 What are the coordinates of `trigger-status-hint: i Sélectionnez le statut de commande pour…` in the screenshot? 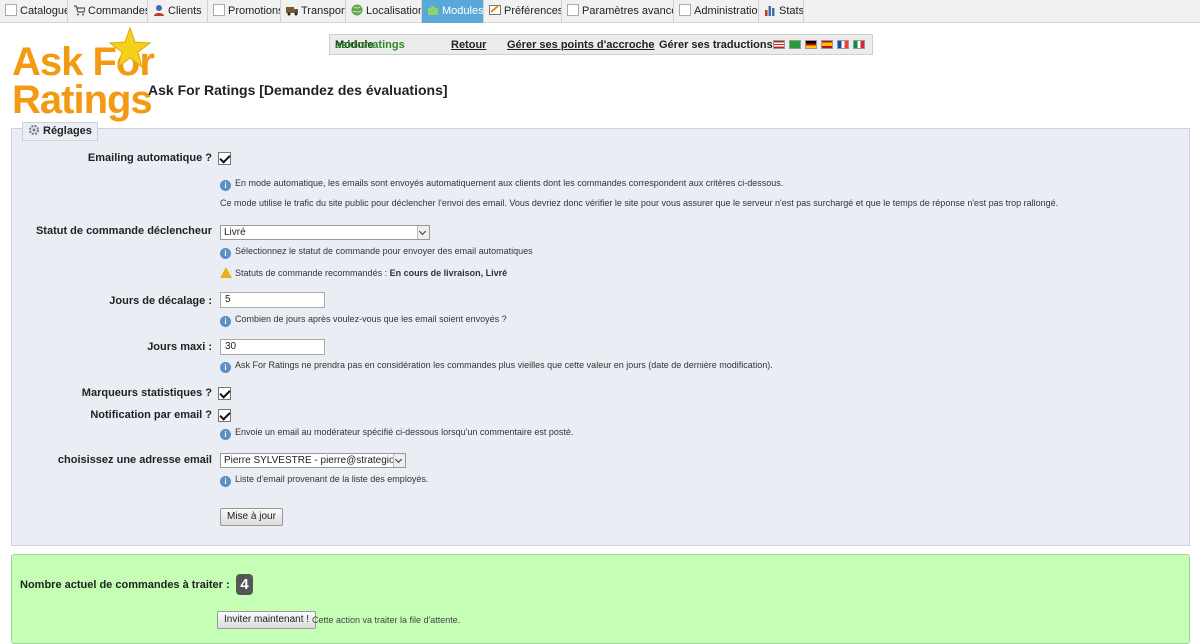 It's located at (376, 252).